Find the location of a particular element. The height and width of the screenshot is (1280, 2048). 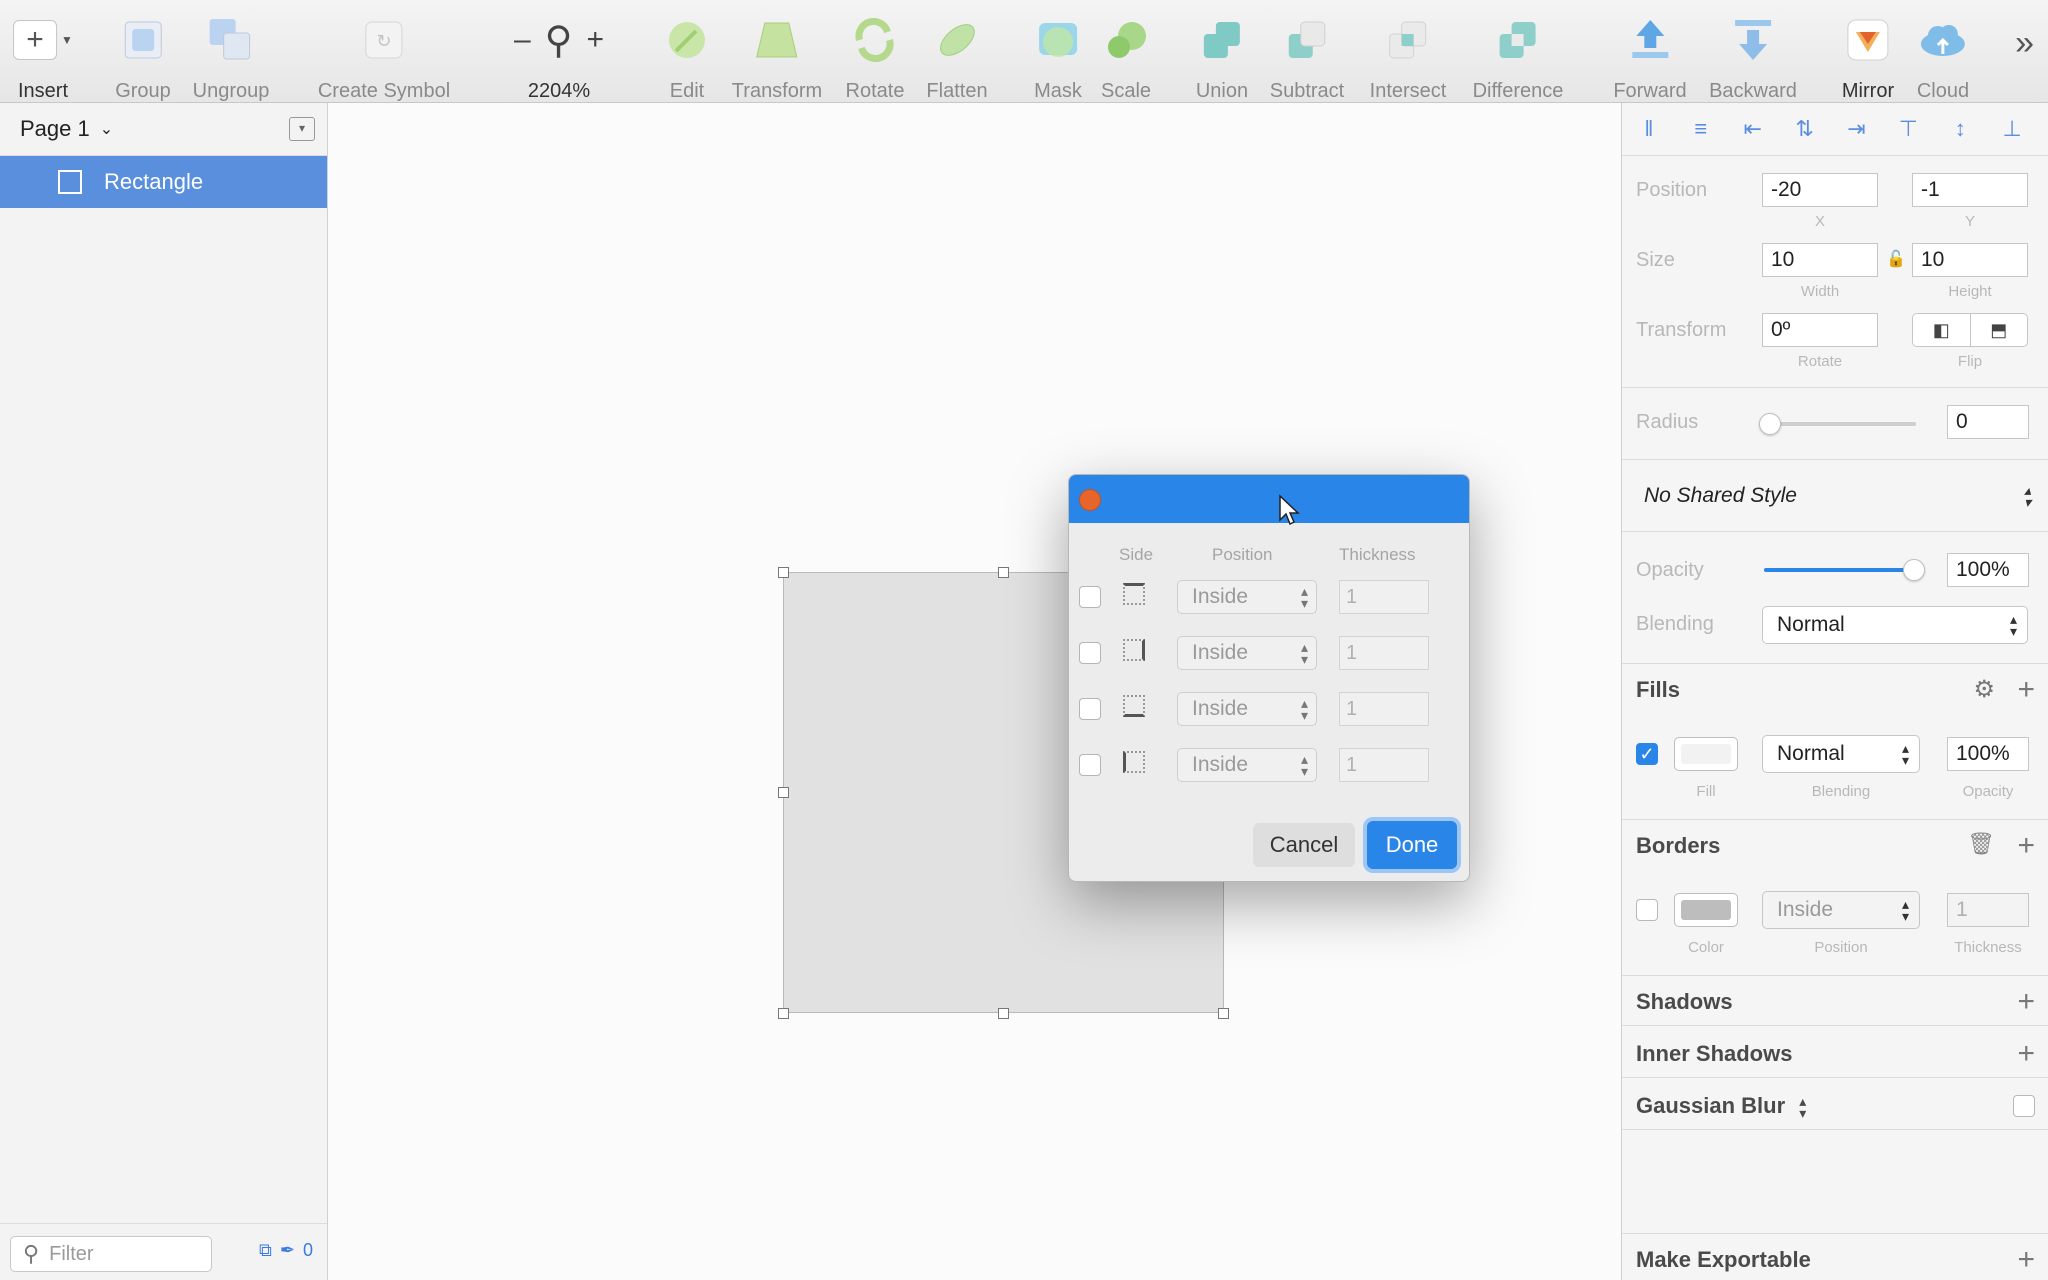

subtract-button: Subtract is located at coordinates (1307, 58).